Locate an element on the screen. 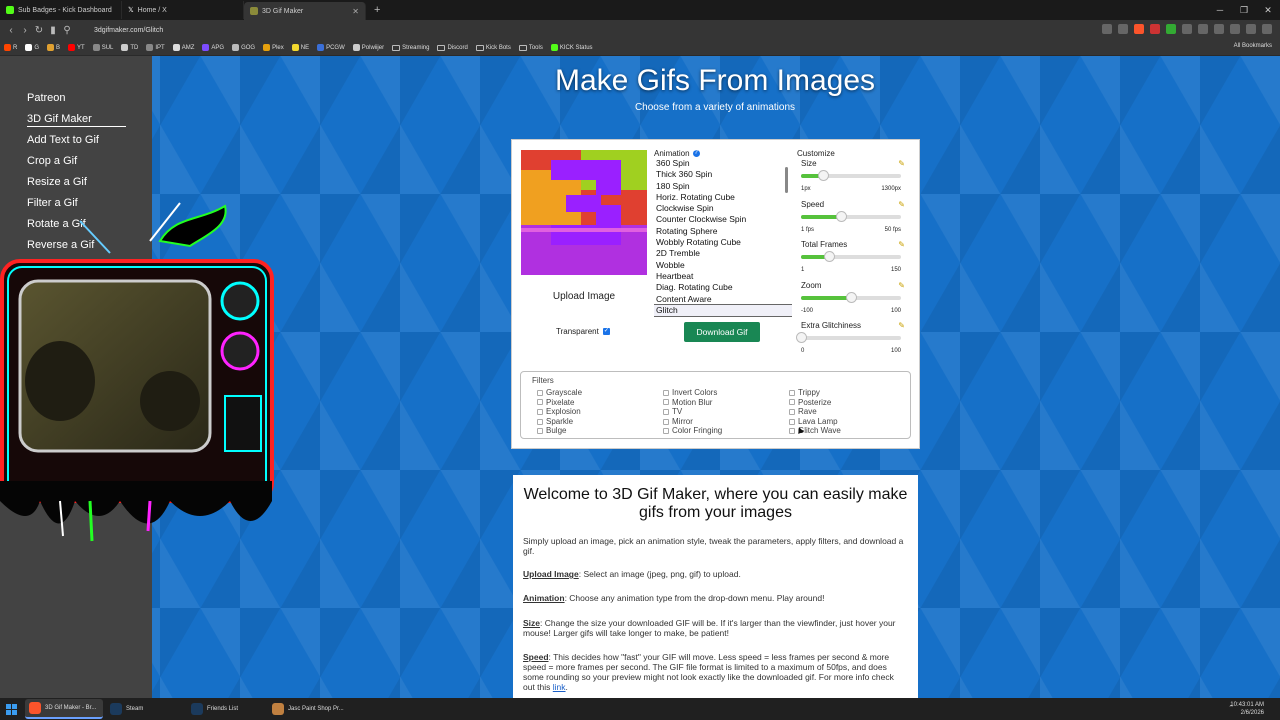  bookmark-kick-status: KICK Status is located at coordinates (571, 47).